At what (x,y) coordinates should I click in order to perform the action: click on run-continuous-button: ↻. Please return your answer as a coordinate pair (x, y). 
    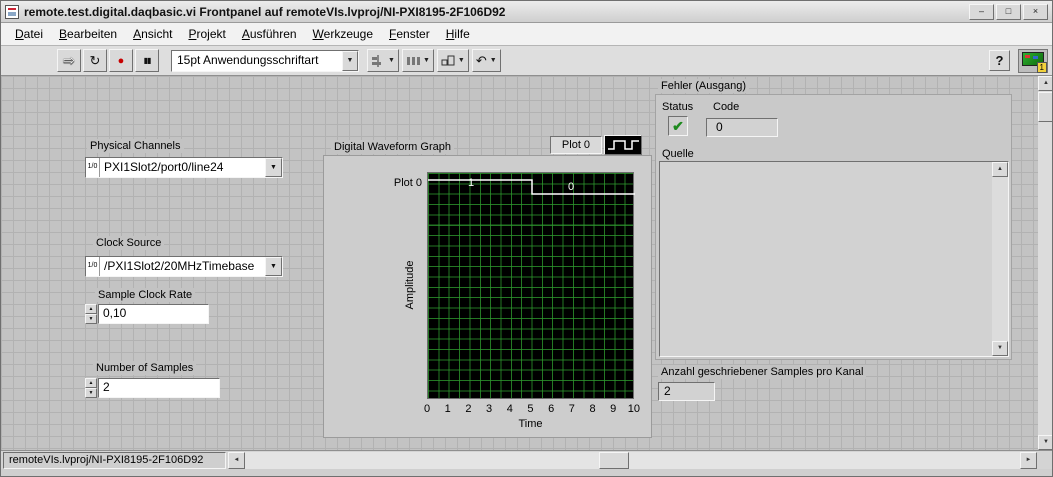
    Looking at the image, I should click on (95, 60).